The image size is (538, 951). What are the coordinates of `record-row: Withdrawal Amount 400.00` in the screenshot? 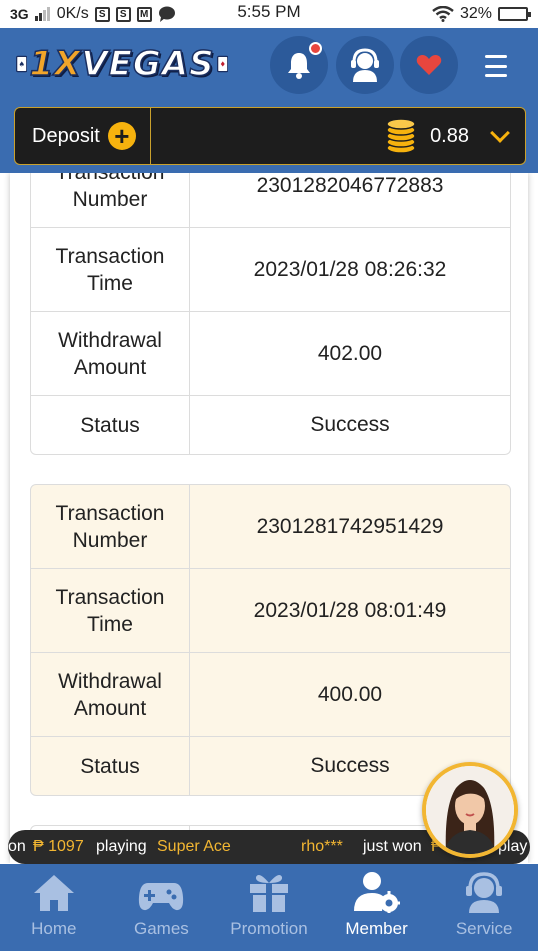 It's located at (270, 695).